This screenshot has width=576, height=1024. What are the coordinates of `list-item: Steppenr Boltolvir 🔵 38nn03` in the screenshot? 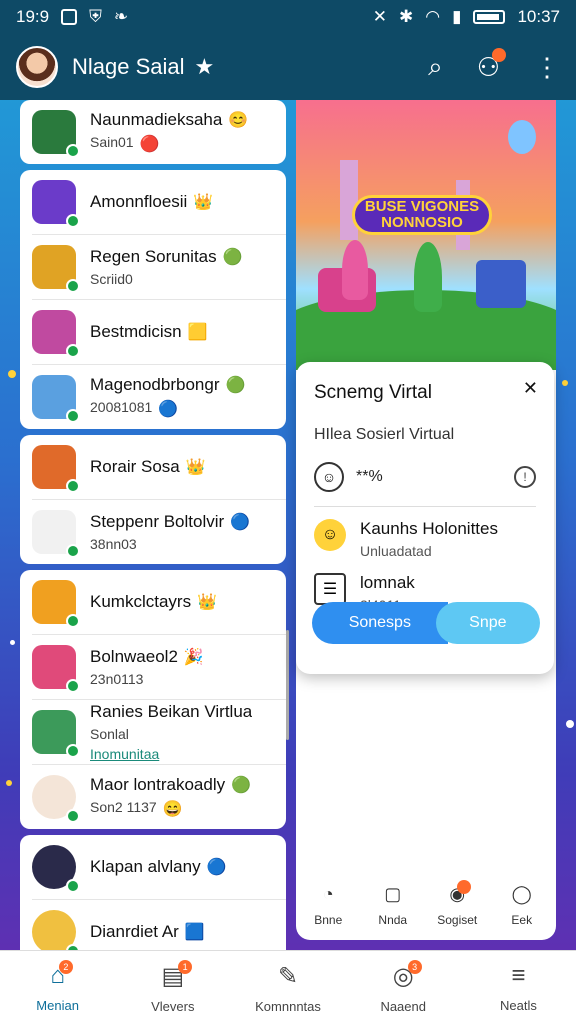 It's located at (153, 532).